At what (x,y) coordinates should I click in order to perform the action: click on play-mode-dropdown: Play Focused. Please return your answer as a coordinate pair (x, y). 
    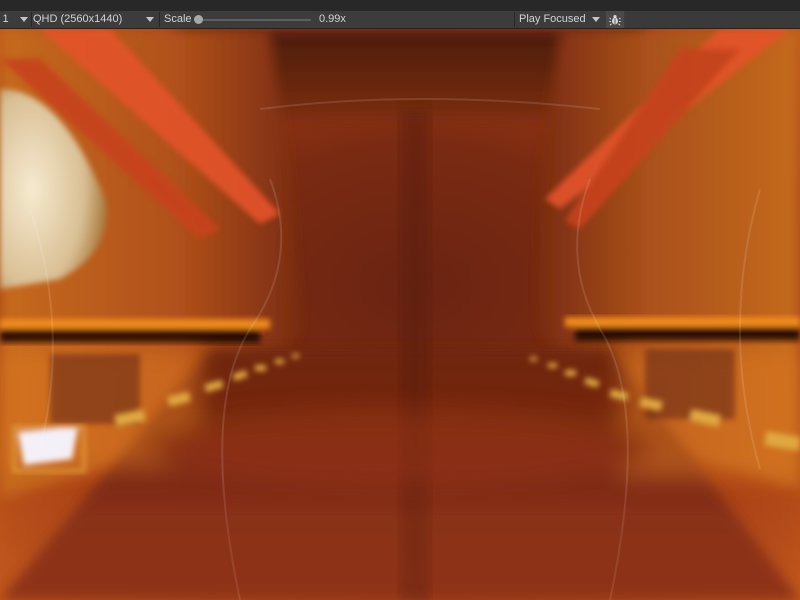
    Looking at the image, I should click on (560, 19).